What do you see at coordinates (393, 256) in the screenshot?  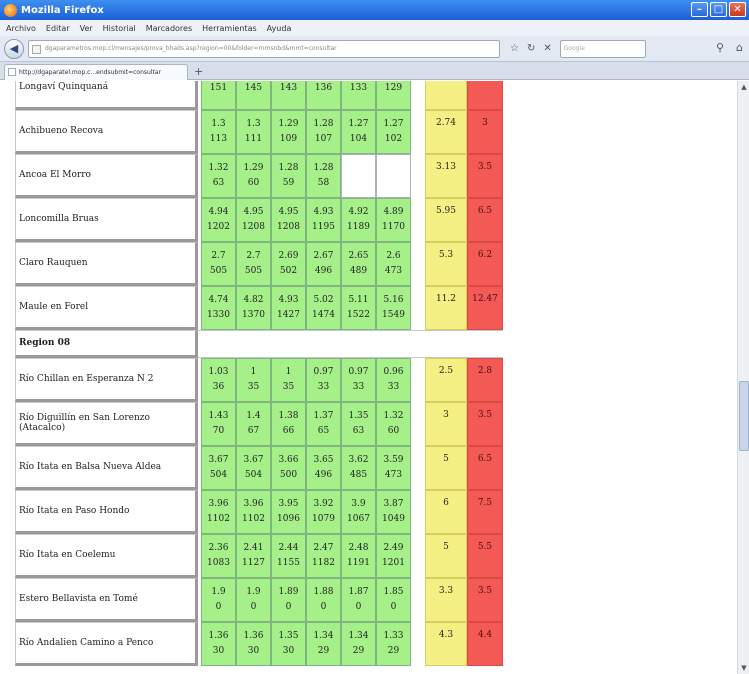 I see `level-value: 2.6` at bounding box center [393, 256].